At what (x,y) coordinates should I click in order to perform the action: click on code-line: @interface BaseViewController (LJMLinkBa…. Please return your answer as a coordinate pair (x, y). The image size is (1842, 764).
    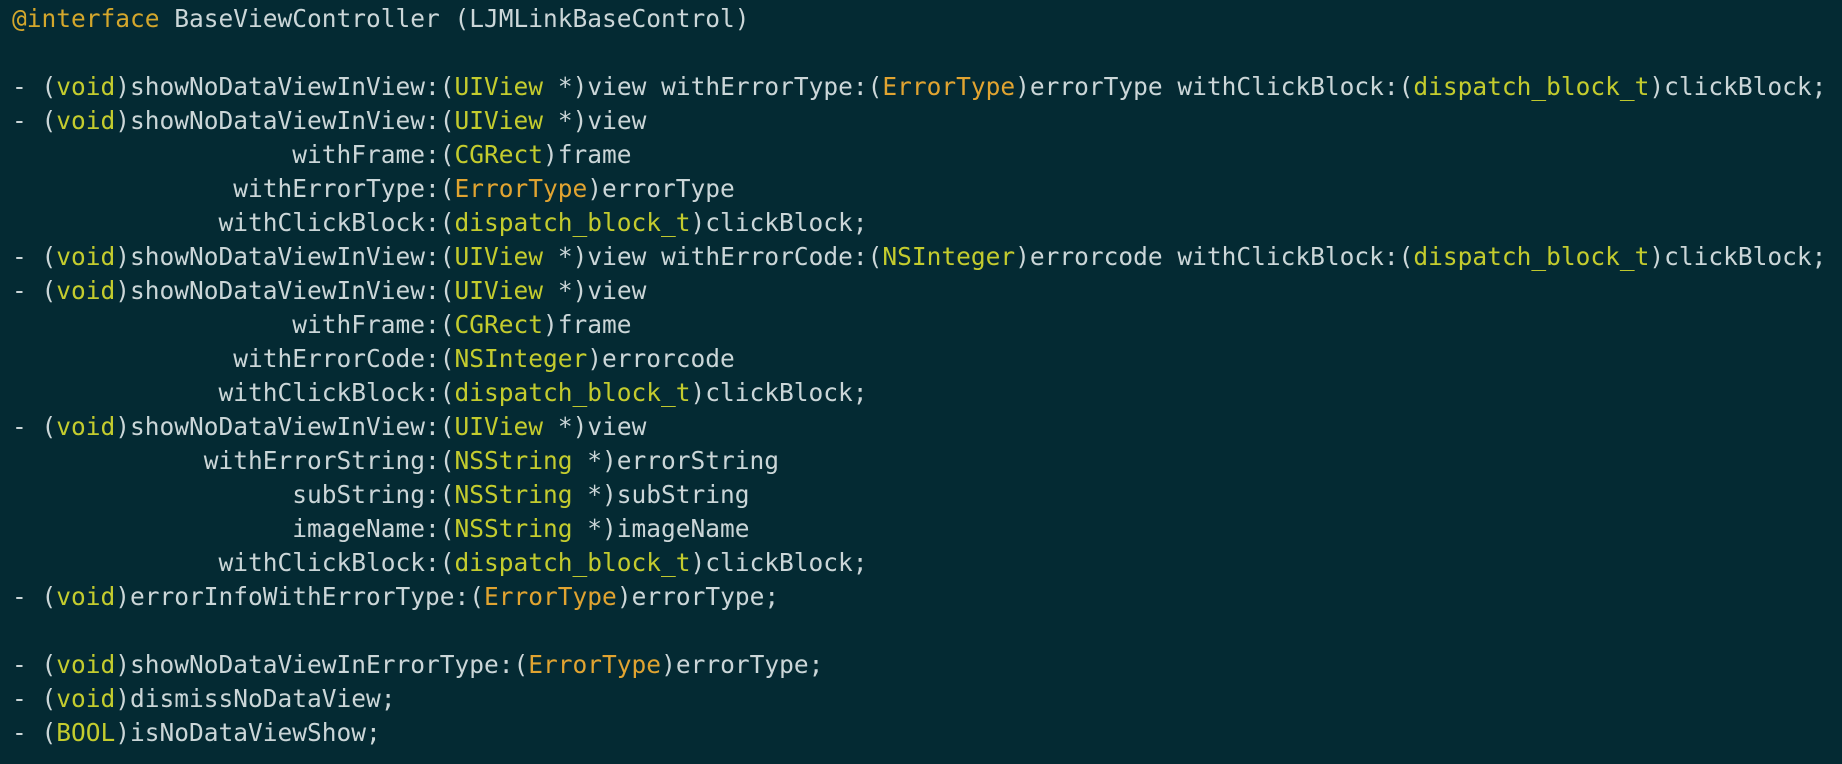
    Looking at the image, I should click on (927, 19).